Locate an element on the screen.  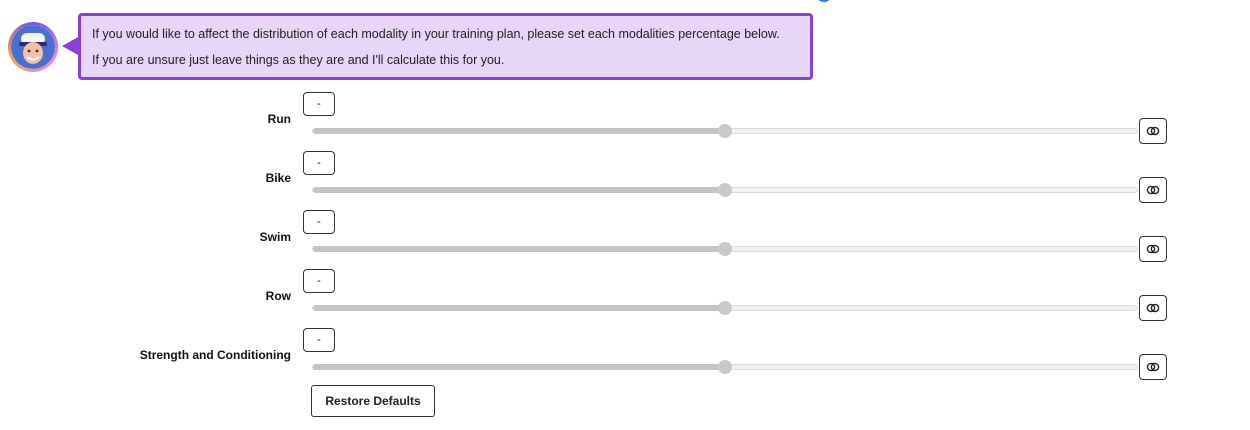
modality-label: Bike is located at coordinates (278, 178).